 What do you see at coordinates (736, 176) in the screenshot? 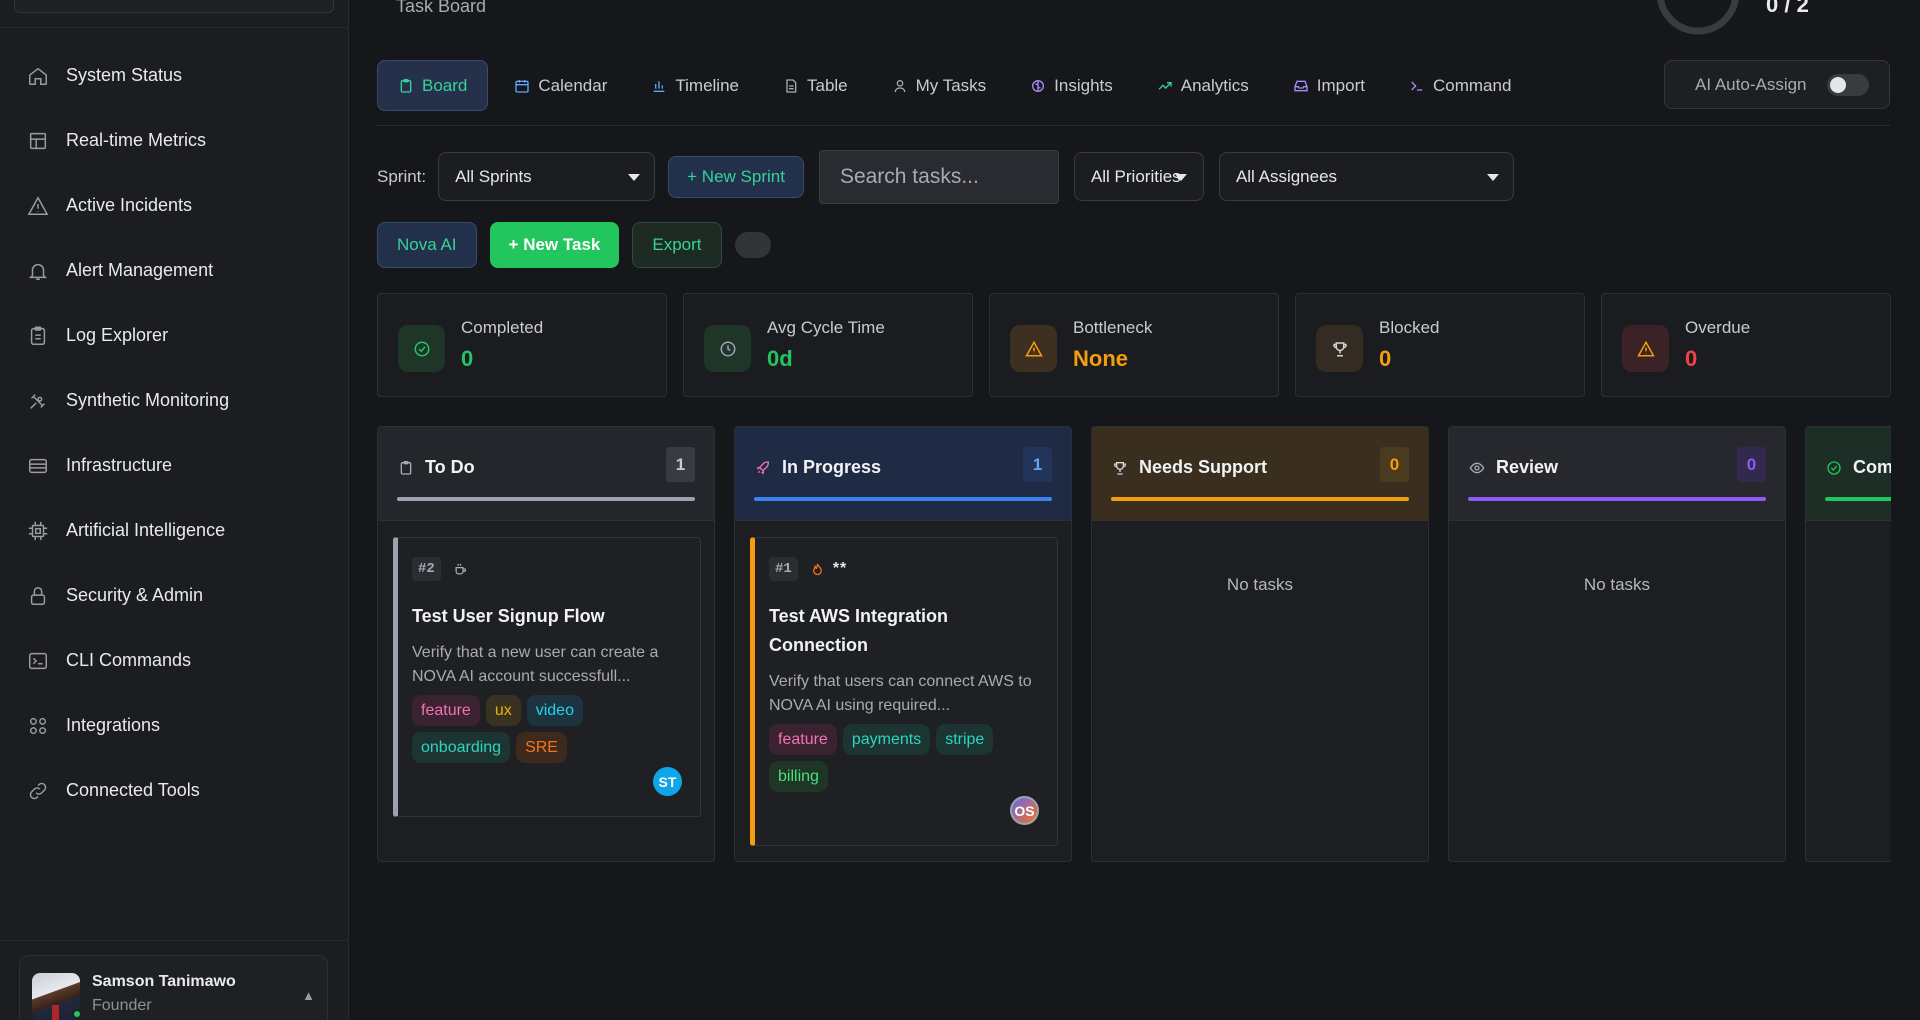
I see `new-sprint-button: + New Sprint` at bounding box center [736, 176].